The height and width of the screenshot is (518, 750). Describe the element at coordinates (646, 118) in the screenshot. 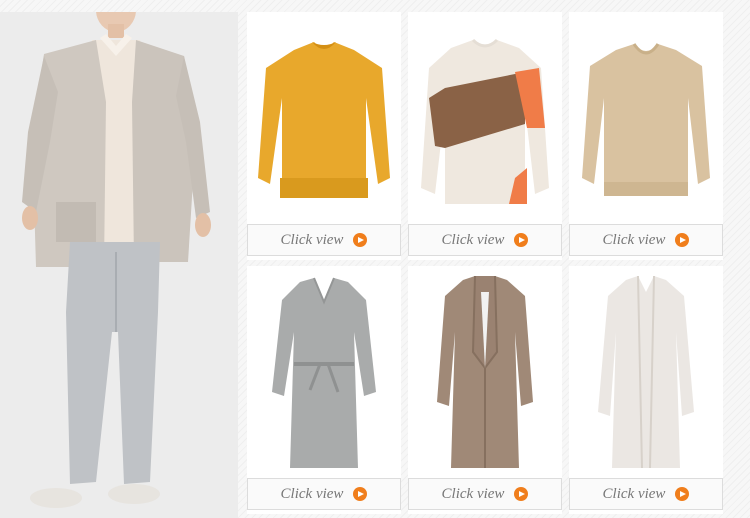

I see `product-image-beige-sweater` at that location.